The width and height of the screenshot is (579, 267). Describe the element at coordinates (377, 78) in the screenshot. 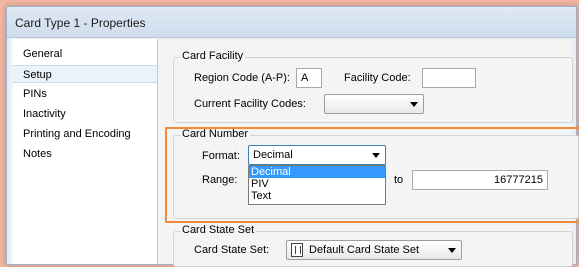

I see `facility-code-label: Facility Code:` at that location.